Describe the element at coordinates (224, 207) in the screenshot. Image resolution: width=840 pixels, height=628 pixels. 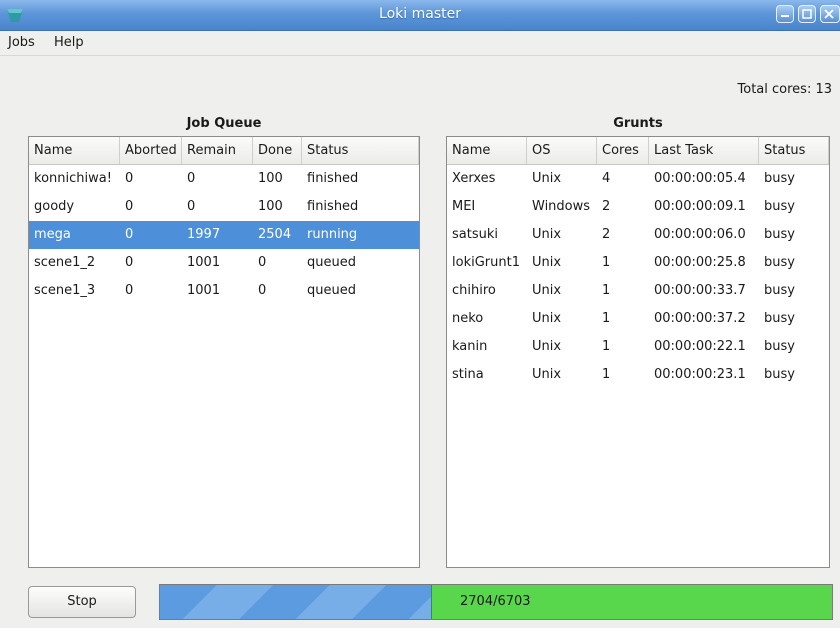
I see `job-queue-row: goody 0 0 100 finished` at that location.